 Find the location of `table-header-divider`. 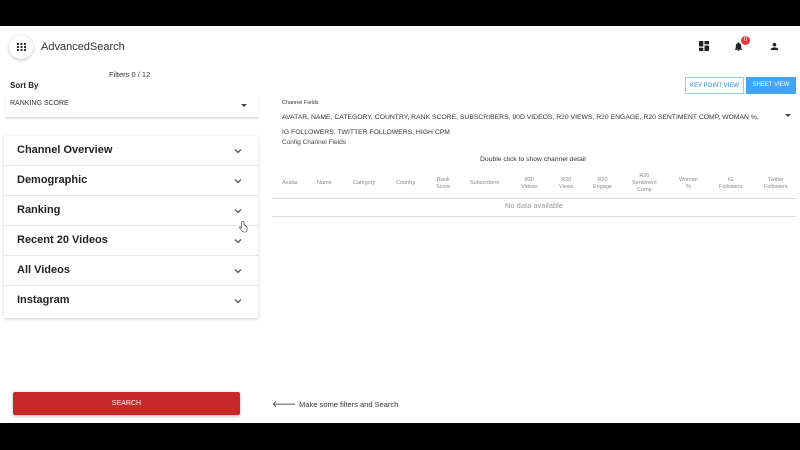

table-header-divider is located at coordinates (534, 198).